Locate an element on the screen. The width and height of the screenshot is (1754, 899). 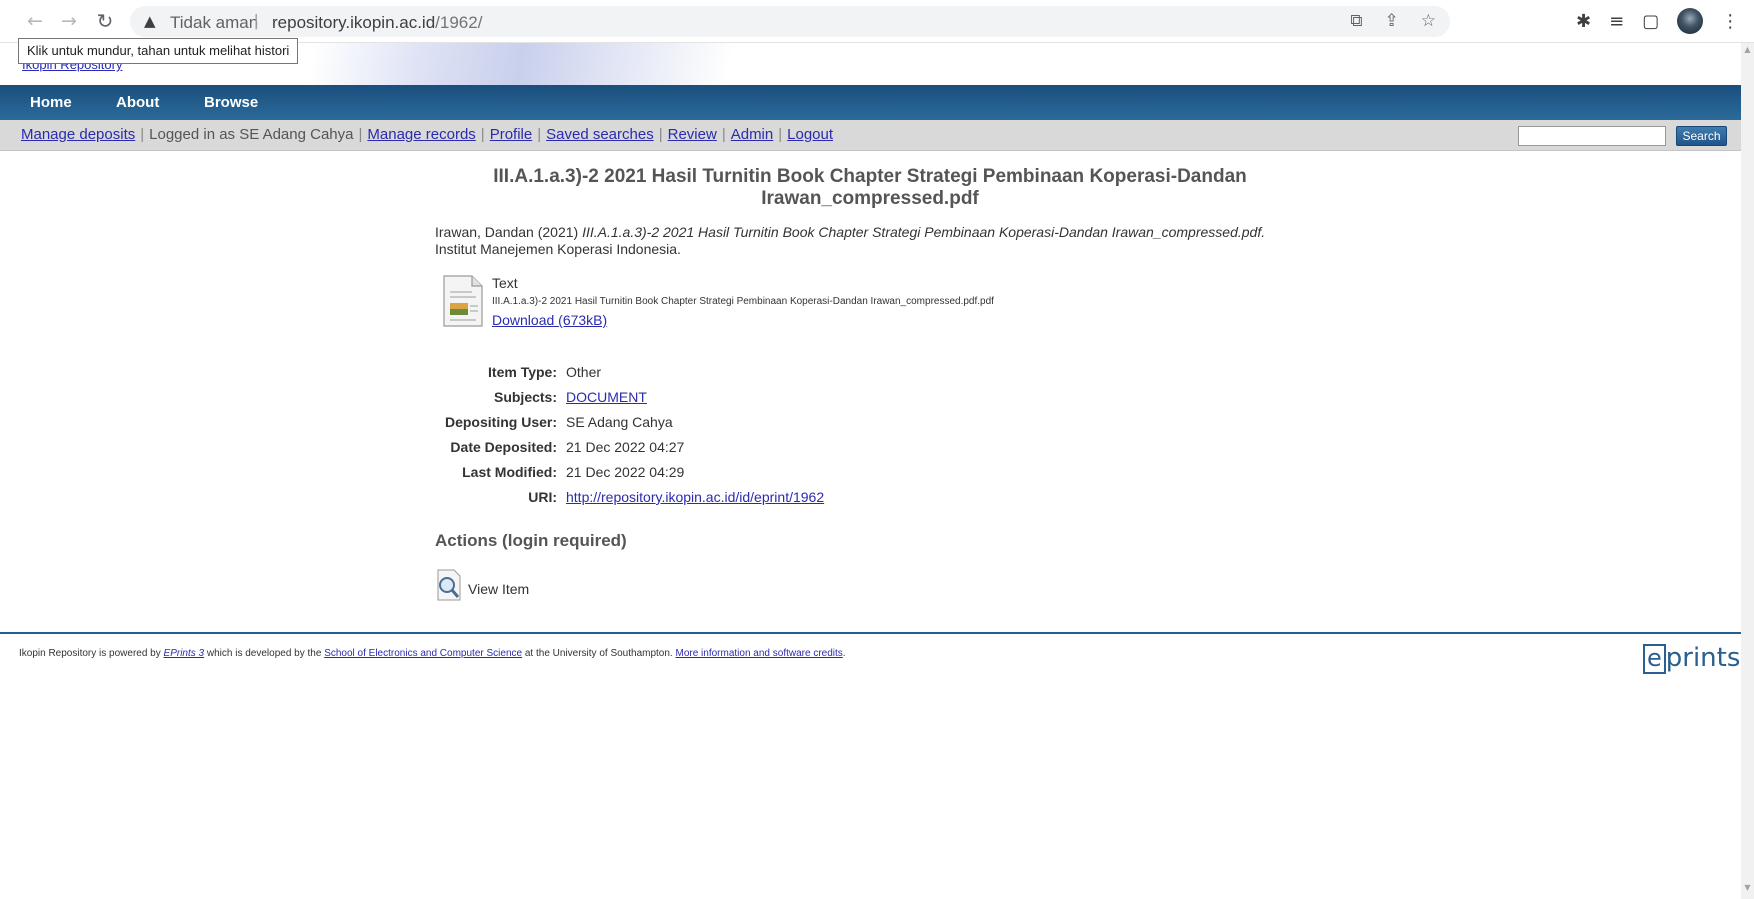
bookmark-star-icon: ☆ is located at coordinates (1428, 21).